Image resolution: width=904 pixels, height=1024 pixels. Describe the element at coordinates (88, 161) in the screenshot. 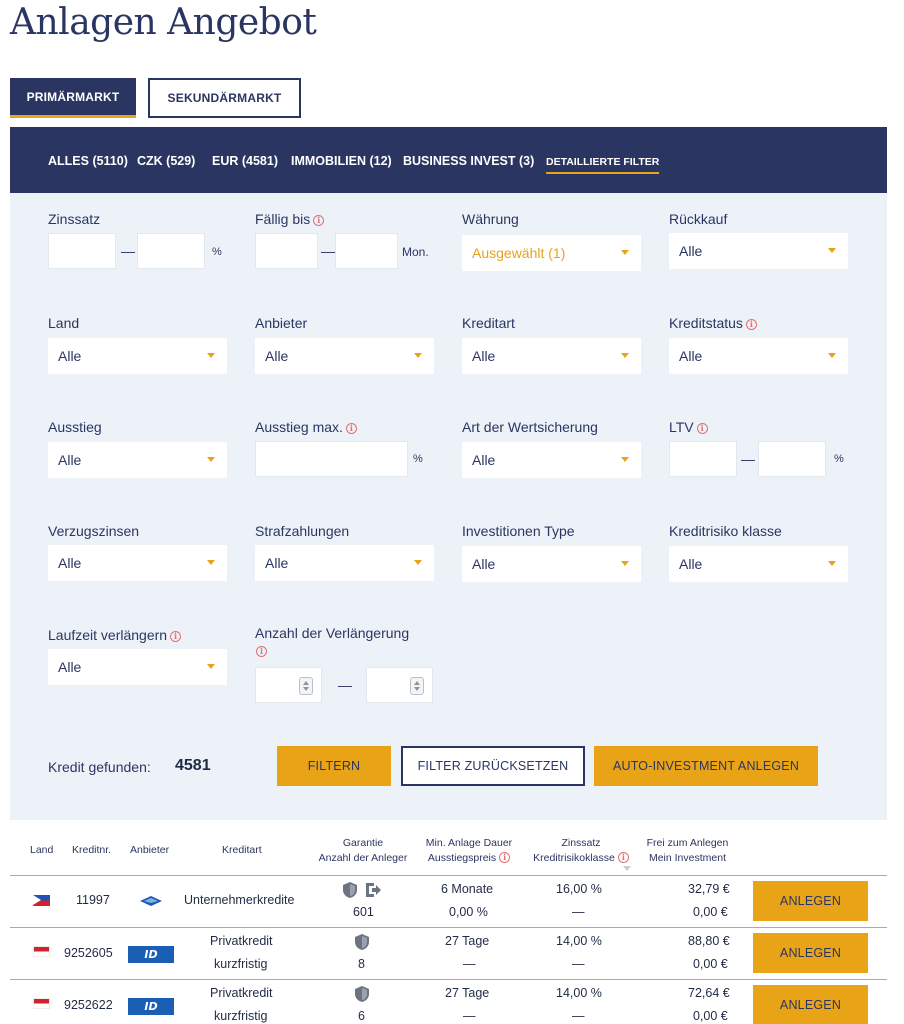

I see `filter-tab-alles: ALLES (5110)` at that location.